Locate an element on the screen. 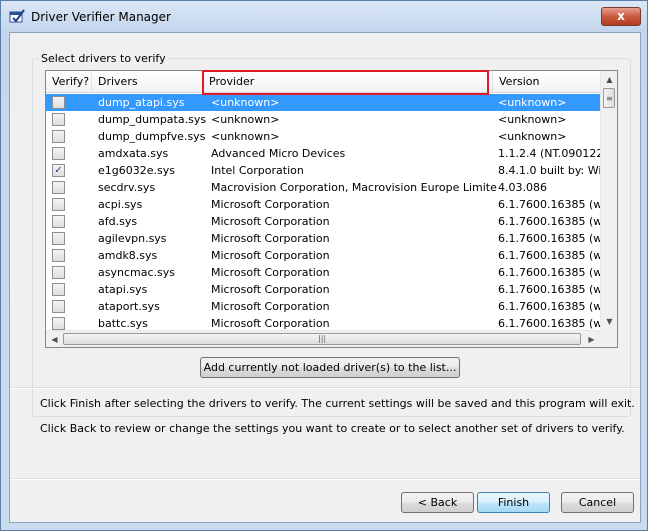 The image size is (648, 531). finish-button: Finish is located at coordinates (513, 502).